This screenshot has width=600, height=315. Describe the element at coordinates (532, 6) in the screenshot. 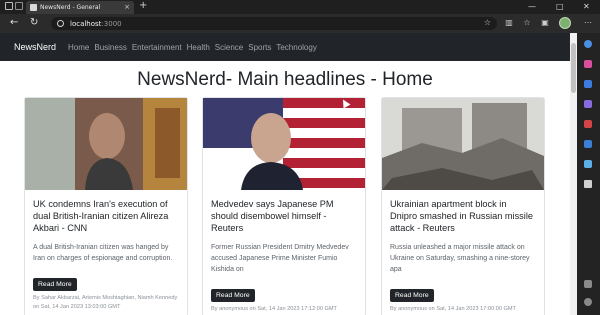

I see `minimize-icon: —` at that location.